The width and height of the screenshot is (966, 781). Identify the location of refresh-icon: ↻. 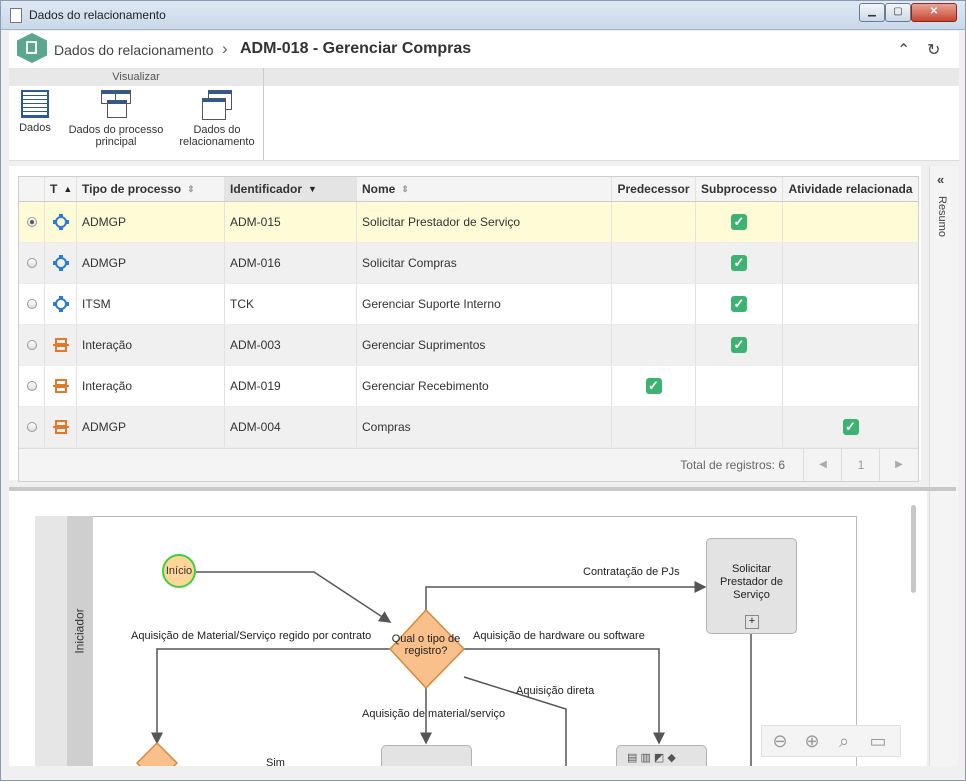
(933, 50).